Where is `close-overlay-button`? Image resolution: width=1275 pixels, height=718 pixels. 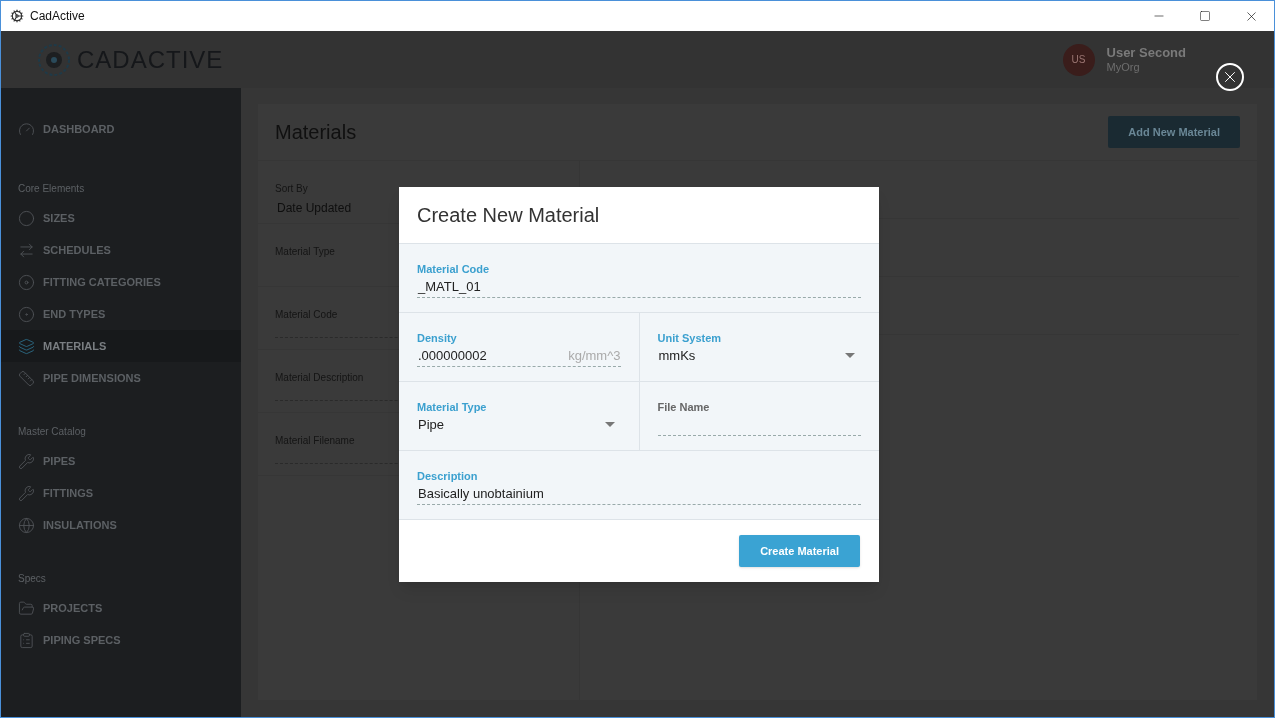 close-overlay-button is located at coordinates (1230, 77).